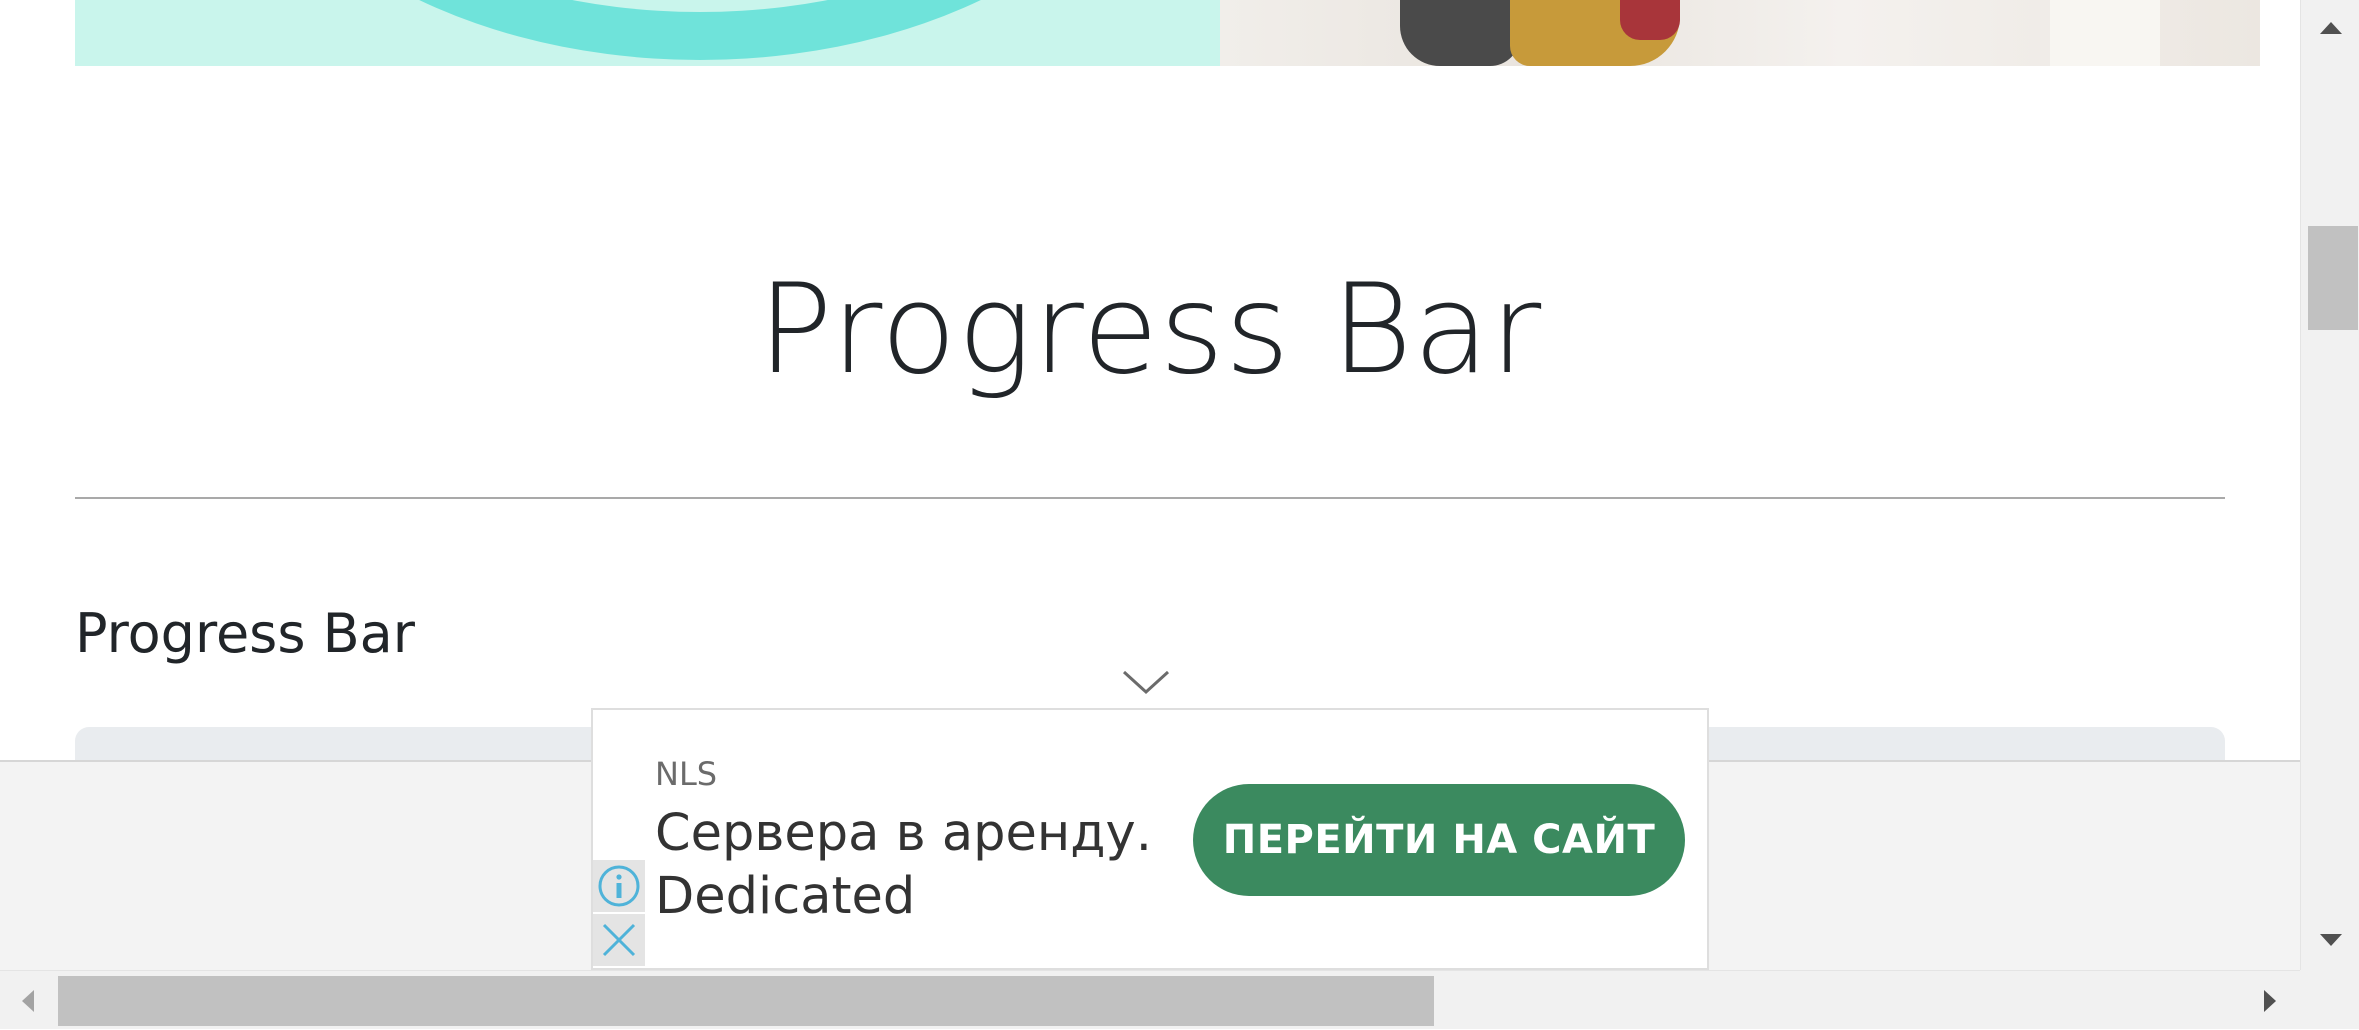 This screenshot has width=2359, height=1030. Describe the element at coordinates (1150, 498) in the screenshot. I see `title-divider` at that location.